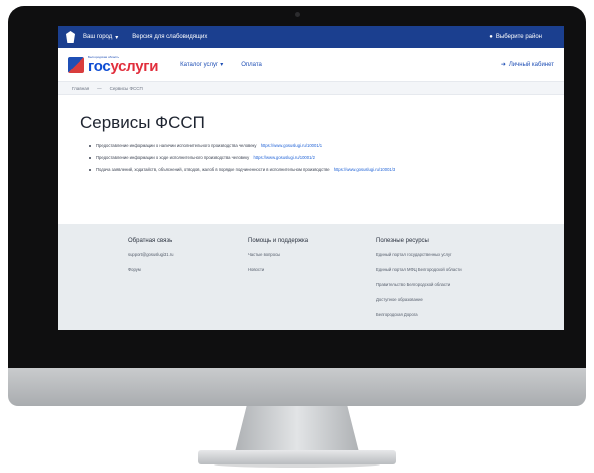 Image resolution: width=594 pixels, height=473 pixels. Describe the element at coordinates (297, 14) in the screenshot. I see `webcam` at that location.